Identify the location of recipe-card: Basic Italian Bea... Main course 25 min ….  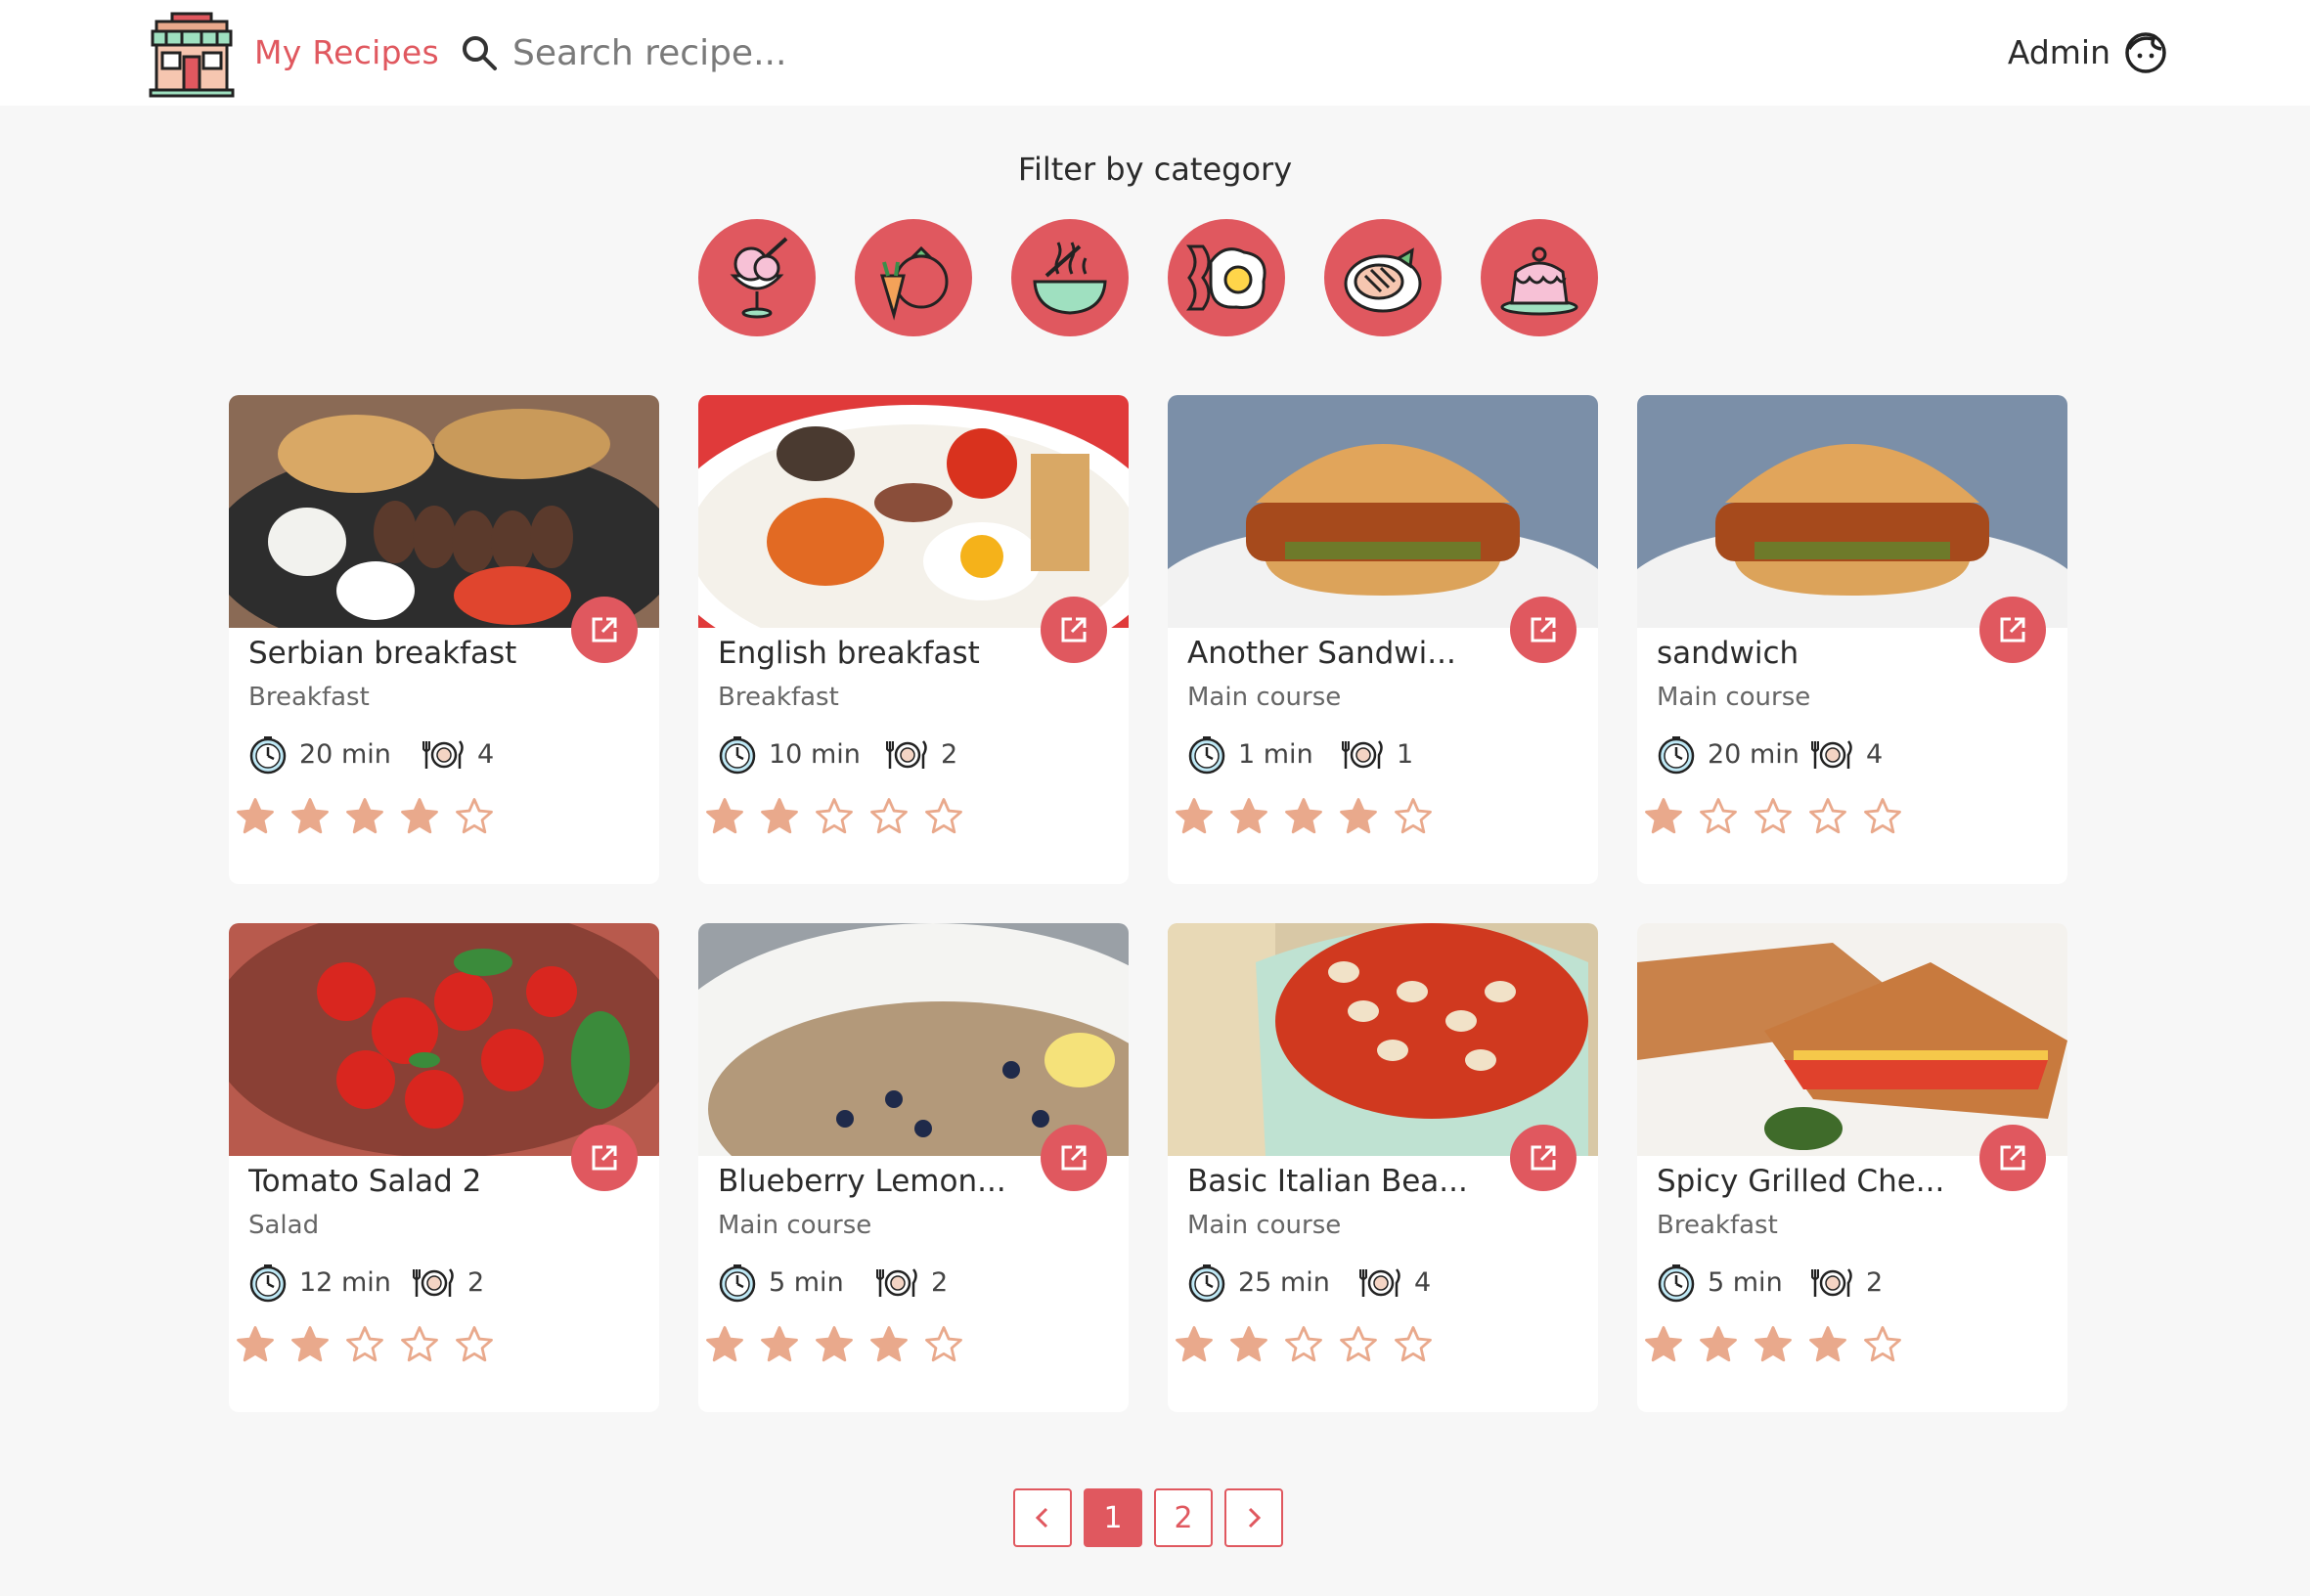
(1383, 1167).